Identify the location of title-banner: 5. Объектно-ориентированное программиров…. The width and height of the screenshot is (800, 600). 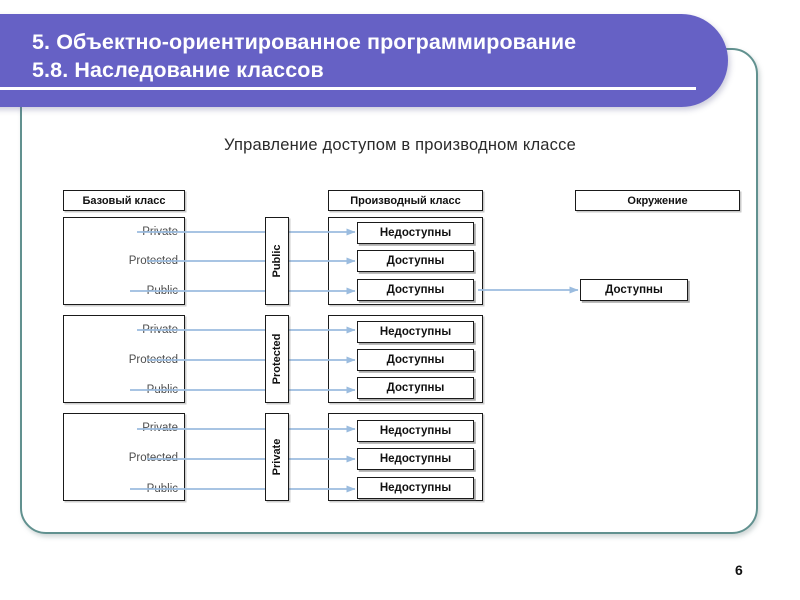
(364, 60).